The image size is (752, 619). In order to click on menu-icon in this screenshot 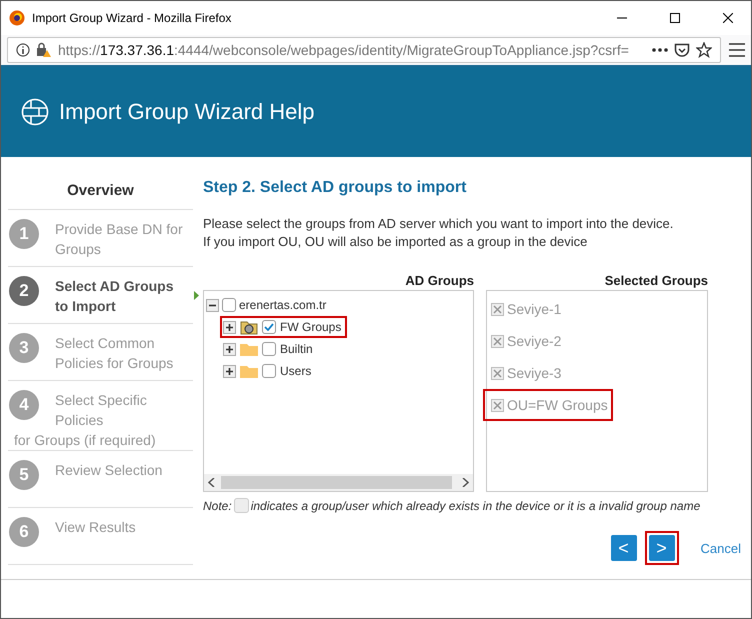, I will do `click(737, 50)`.